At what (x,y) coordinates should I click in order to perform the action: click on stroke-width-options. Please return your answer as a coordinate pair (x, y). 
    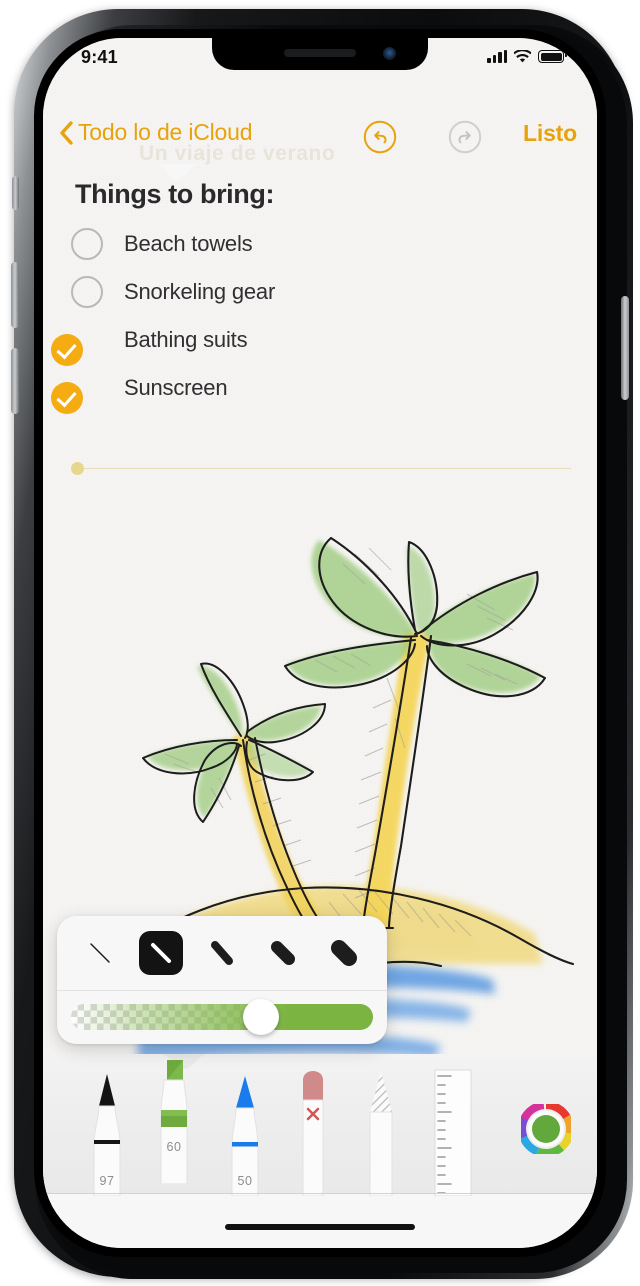
    Looking at the image, I should click on (222, 953).